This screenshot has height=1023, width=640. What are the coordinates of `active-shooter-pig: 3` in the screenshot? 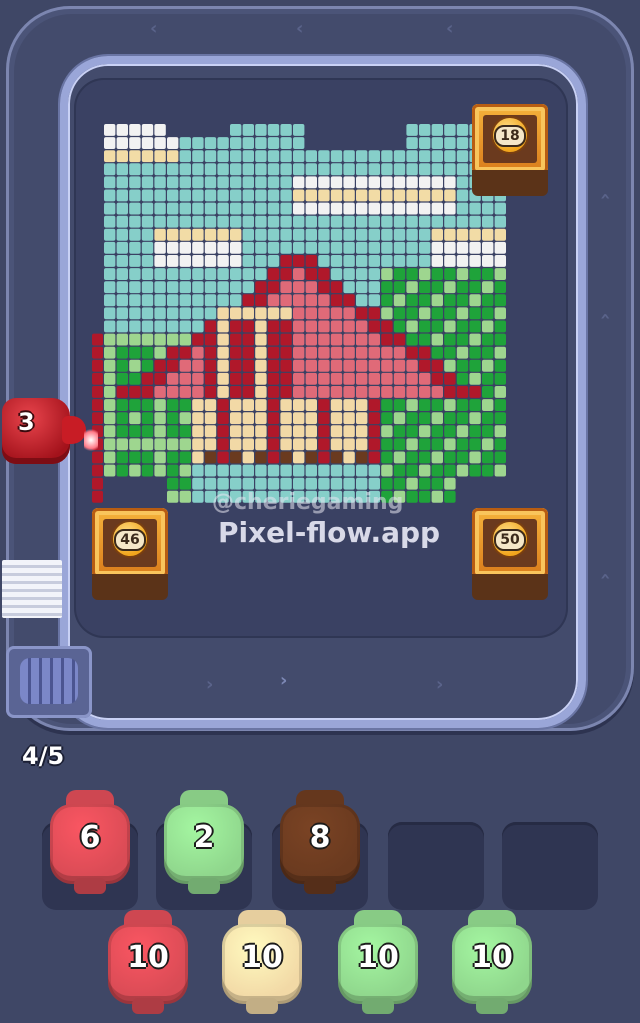 It's located at (44, 432).